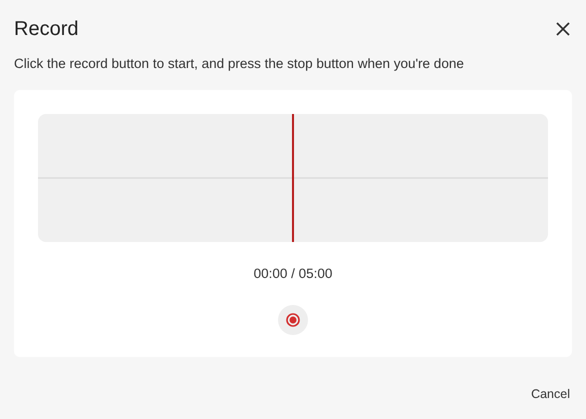  I want to click on close-button, so click(563, 29).